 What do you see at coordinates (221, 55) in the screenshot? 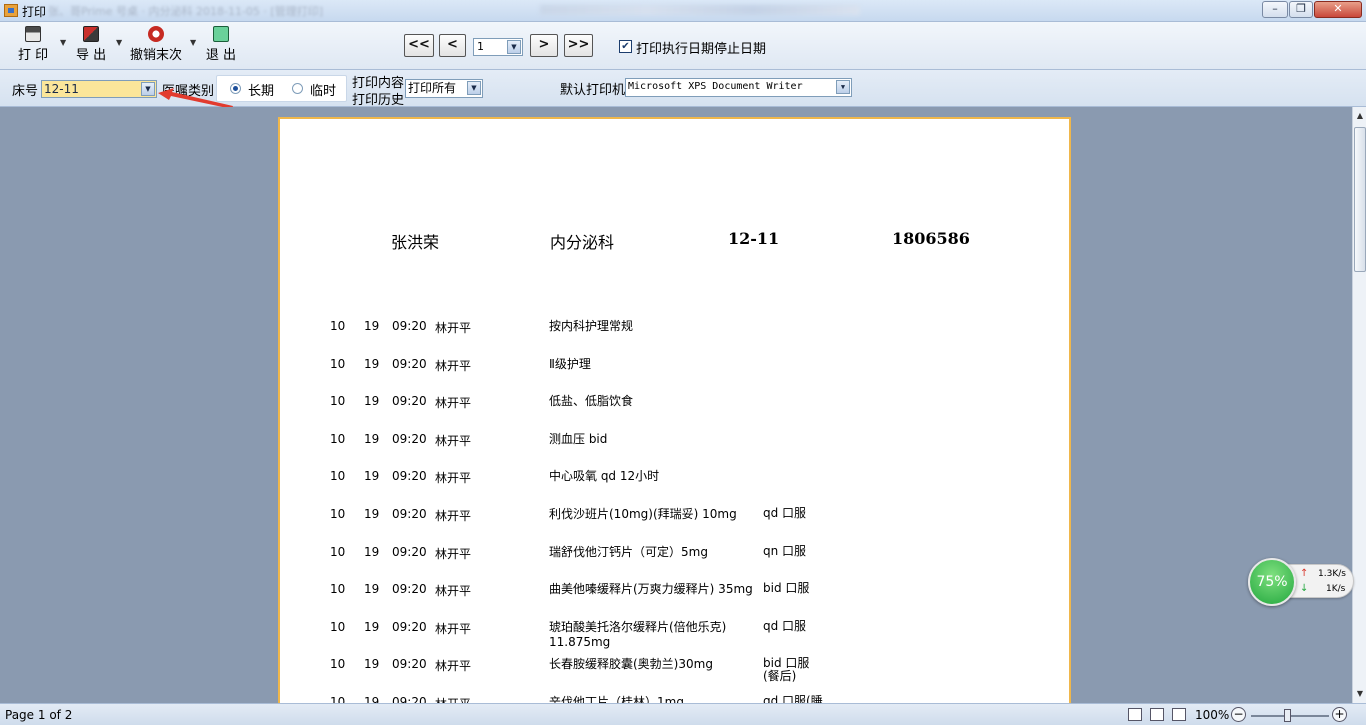
I see `exit-label: 退 出` at bounding box center [221, 55].